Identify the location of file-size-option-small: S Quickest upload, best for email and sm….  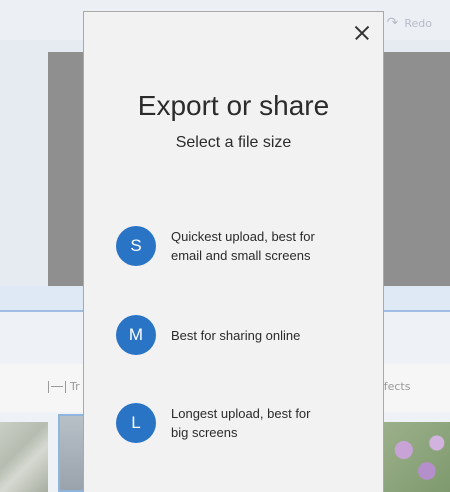
(241, 246).